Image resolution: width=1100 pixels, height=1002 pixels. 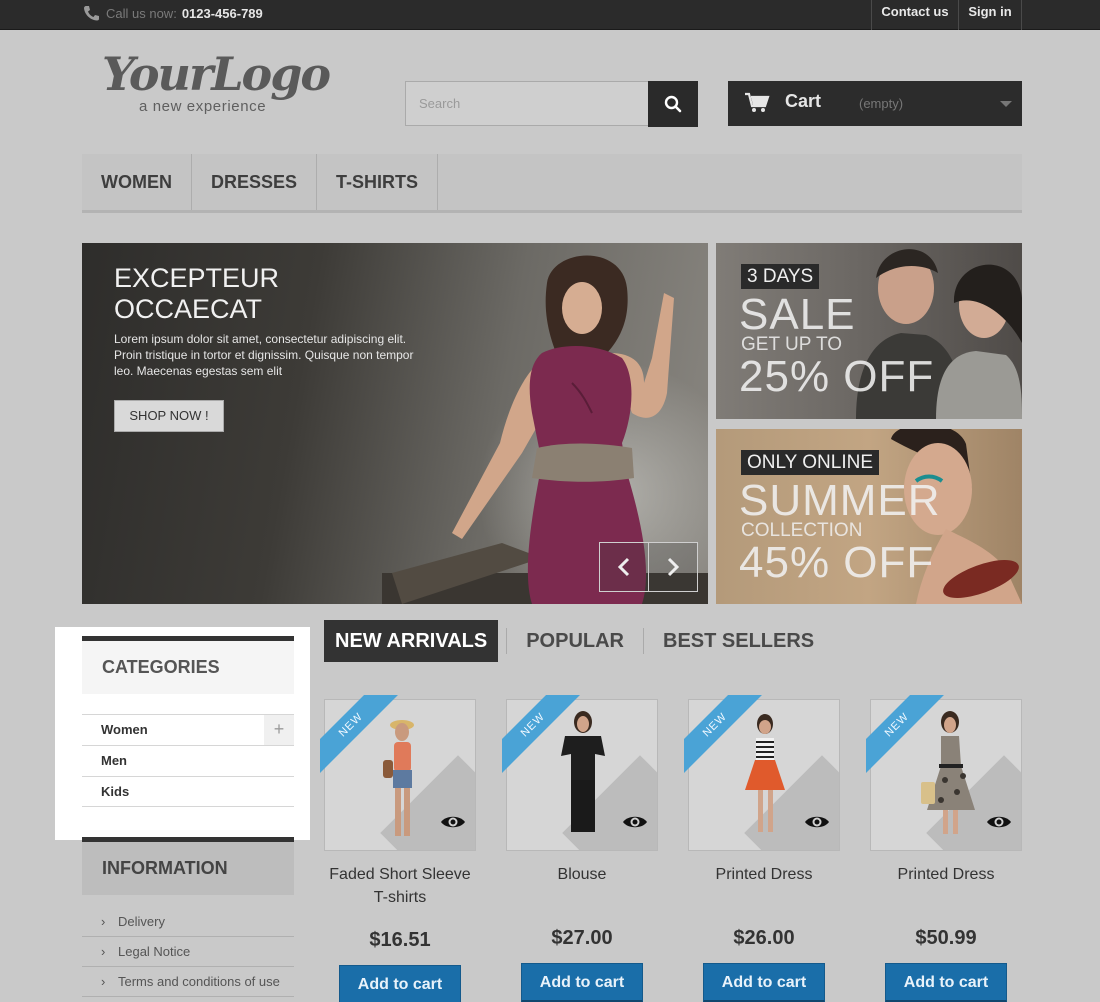 What do you see at coordinates (216, 74) in the screenshot?
I see `logo-script: YourLogo` at bounding box center [216, 74].